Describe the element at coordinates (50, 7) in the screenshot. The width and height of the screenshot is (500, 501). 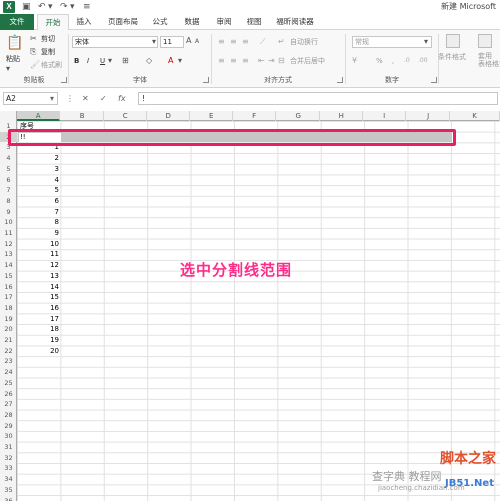
I see `undo-dropdown-icon: ▾` at that location.